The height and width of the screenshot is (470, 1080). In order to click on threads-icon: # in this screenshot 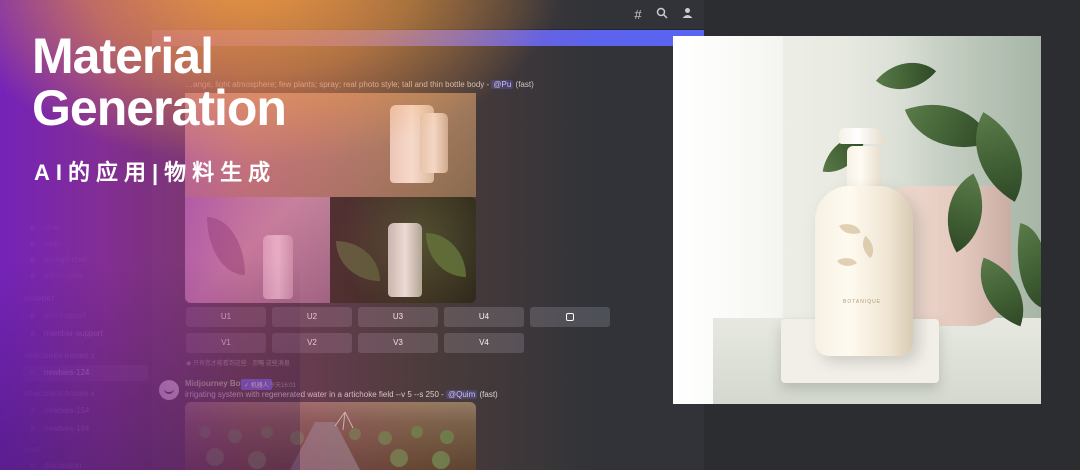, I will do `click(638, 15)`.